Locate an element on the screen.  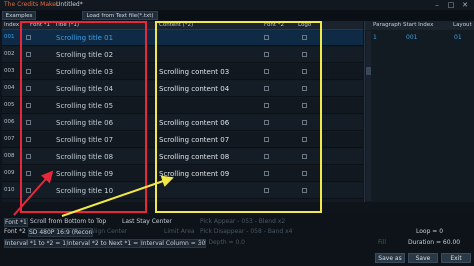
last-stay-select: Last Stay Center is located at coordinates (147, 221).